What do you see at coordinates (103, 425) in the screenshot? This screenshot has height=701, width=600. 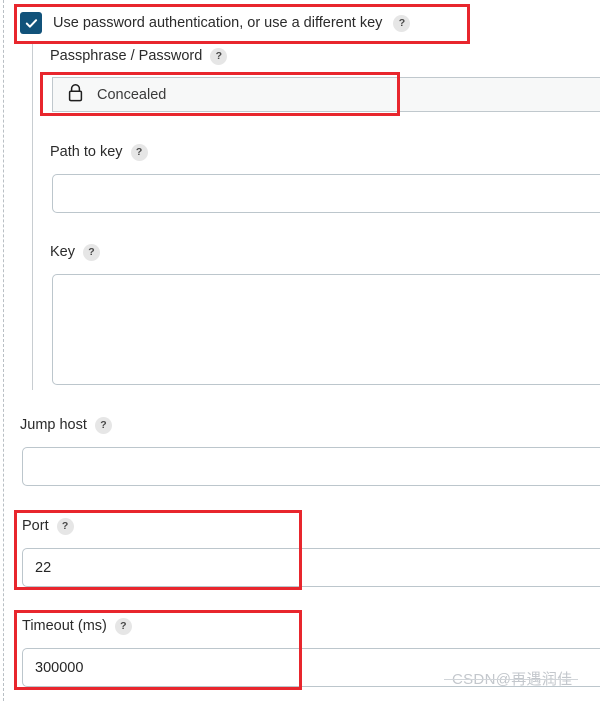 I see `jump-host-help-icon: ?` at bounding box center [103, 425].